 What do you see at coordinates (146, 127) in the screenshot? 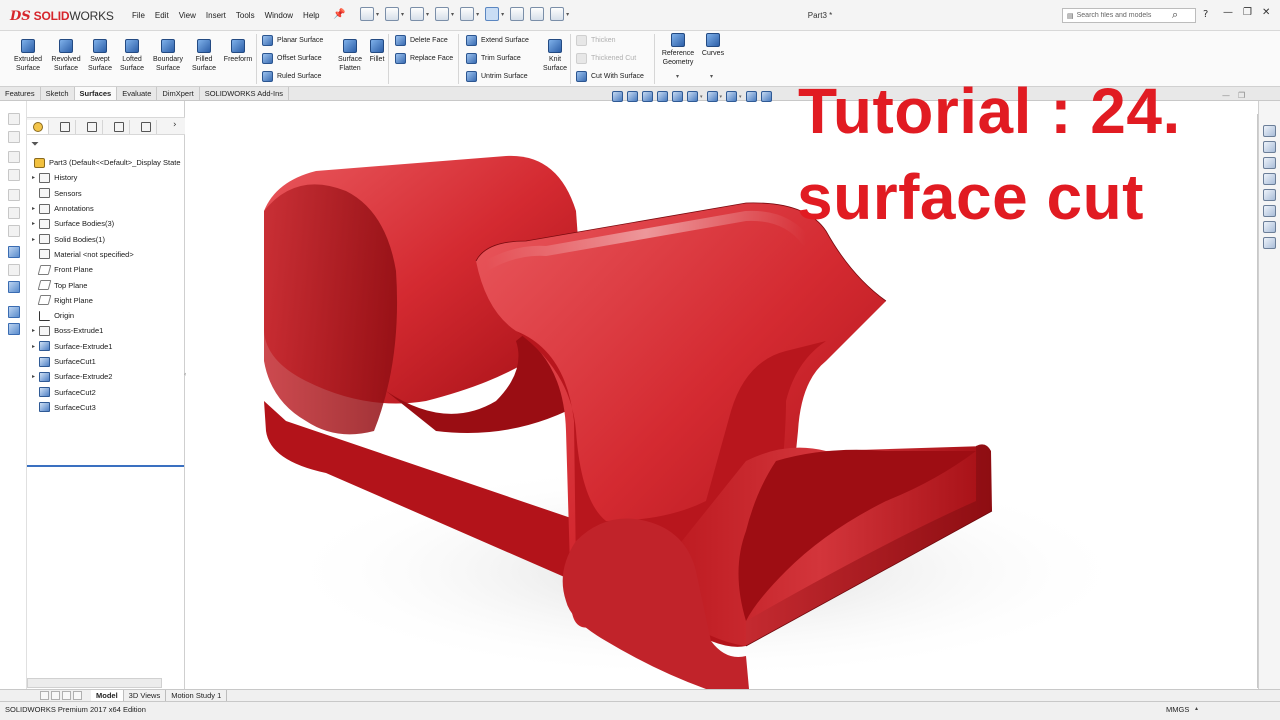
I see `displaymanager-tab` at bounding box center [146, 127].